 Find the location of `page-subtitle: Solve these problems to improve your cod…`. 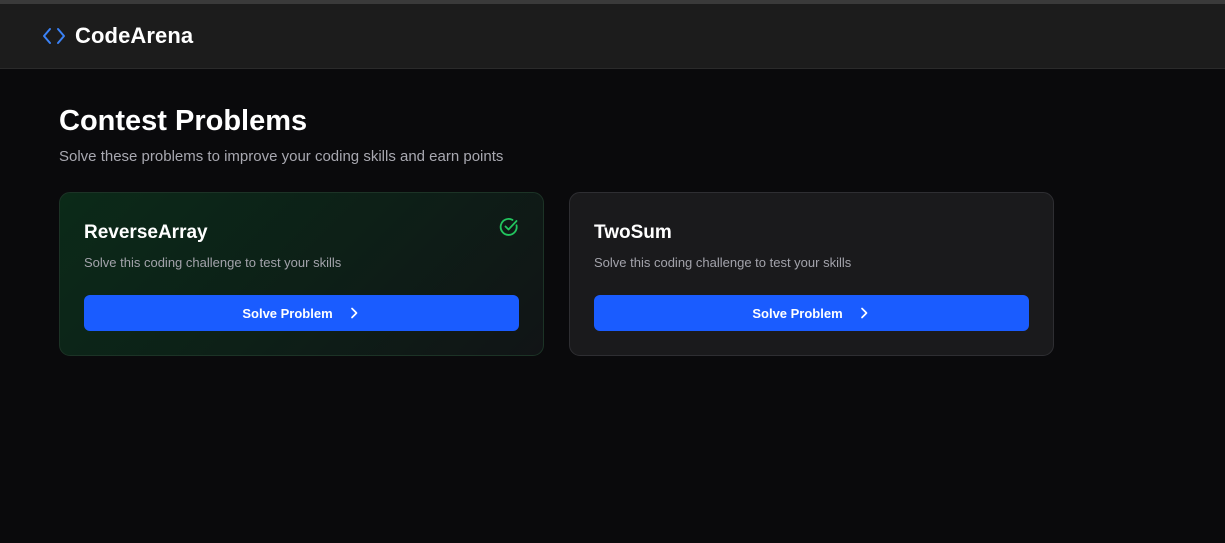

page-subtitle: Solve these problems to improve your cod… is located at coordinates (281, 156).